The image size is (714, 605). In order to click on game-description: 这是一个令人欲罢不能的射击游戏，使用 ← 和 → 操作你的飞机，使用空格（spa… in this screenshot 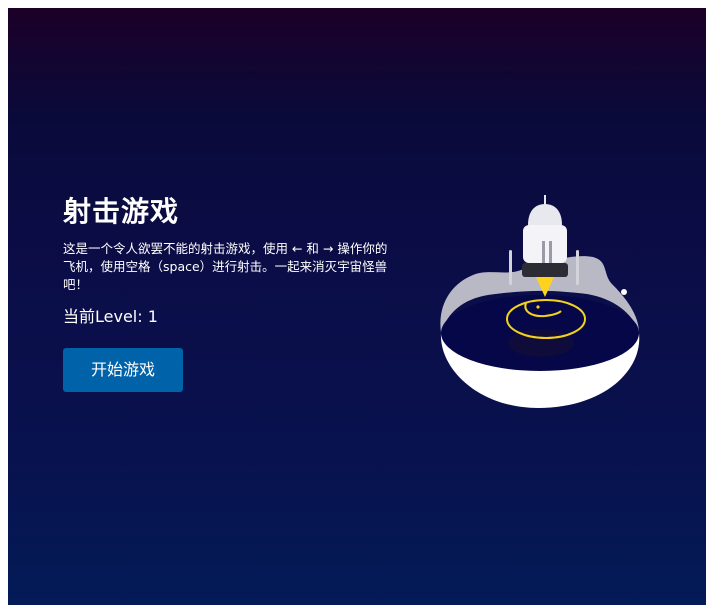, I will do `click(225, 266)`.